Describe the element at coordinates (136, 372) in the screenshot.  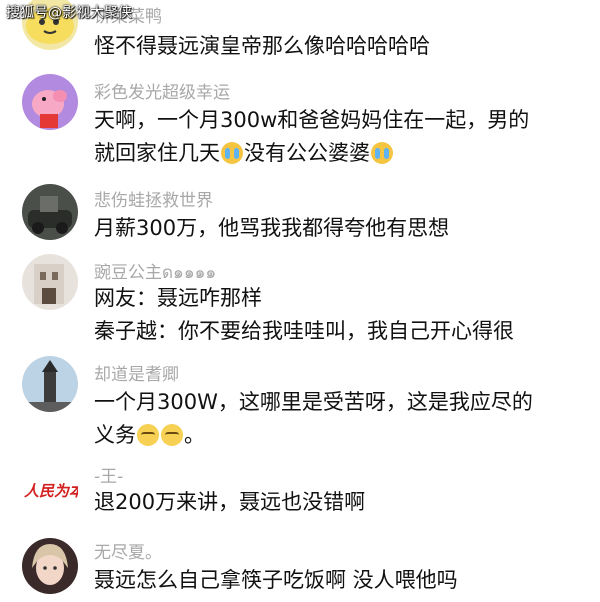
I see `comment-username: 却道是耆卿` at that location.